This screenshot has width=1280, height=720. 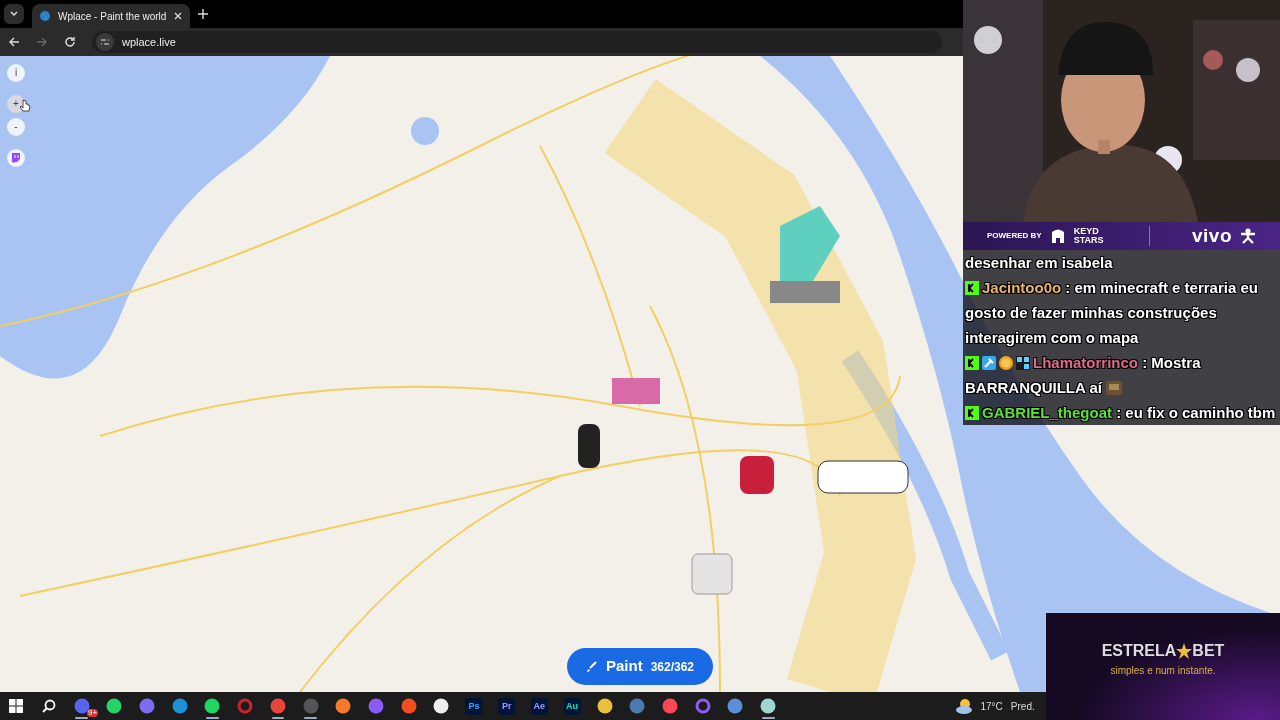 What do you see at coordinates (989, 363) in the screenshot?
I see `hammer-badge-icon` at bounding box center [989, 363].